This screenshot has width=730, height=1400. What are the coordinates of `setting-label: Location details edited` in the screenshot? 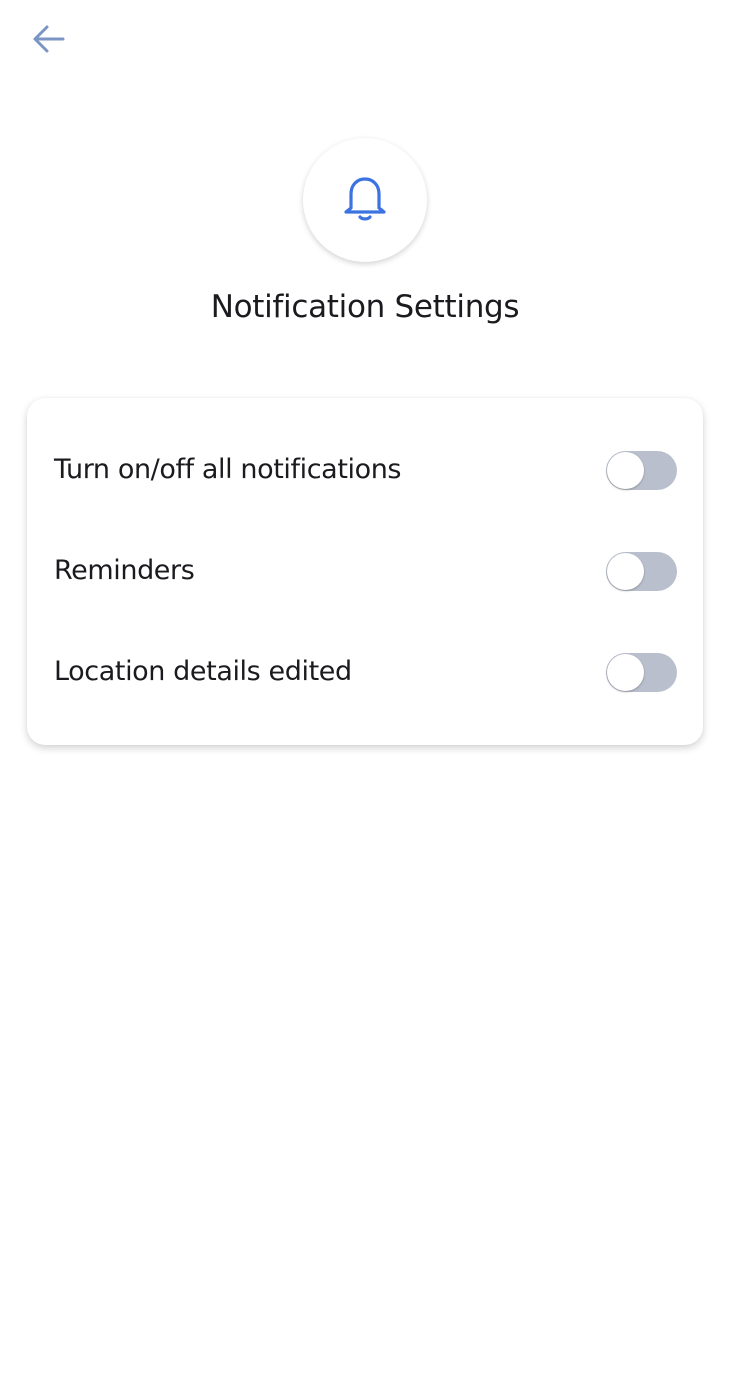 It's located at (203, 671).